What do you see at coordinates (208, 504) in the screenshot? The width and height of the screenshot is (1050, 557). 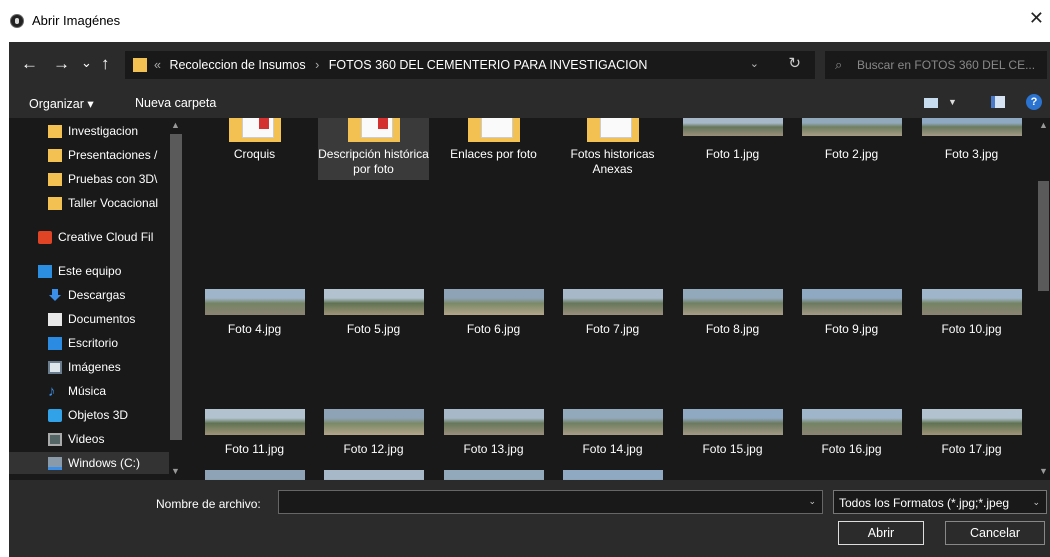 I see `filename-label: Nombre de archivo:` at bounding box center [208, 504].